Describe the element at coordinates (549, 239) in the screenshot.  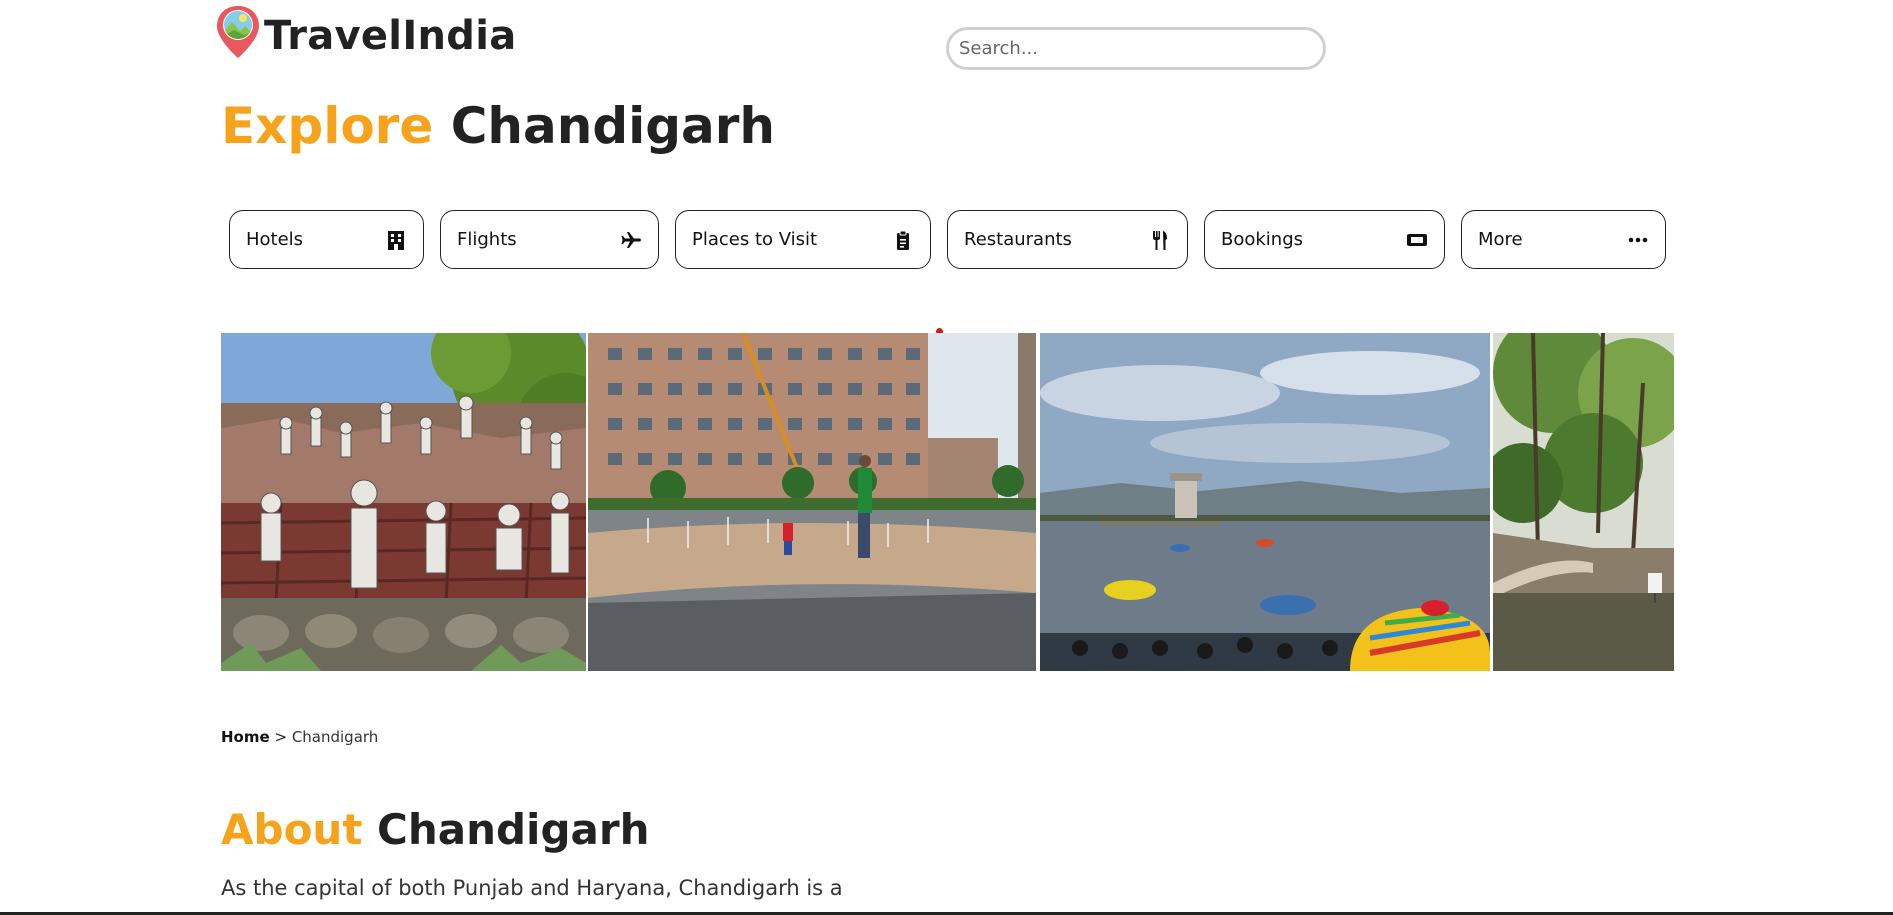
I see `category-flights-button: Flights` at that location.